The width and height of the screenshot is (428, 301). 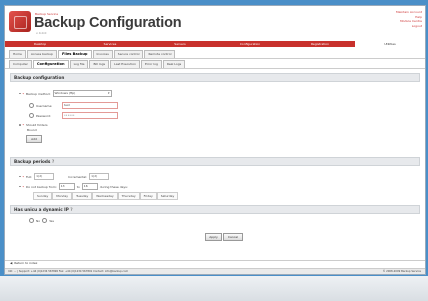 I want to click on dynamic-ip-options: No Yes, so click(x=41, y=220).